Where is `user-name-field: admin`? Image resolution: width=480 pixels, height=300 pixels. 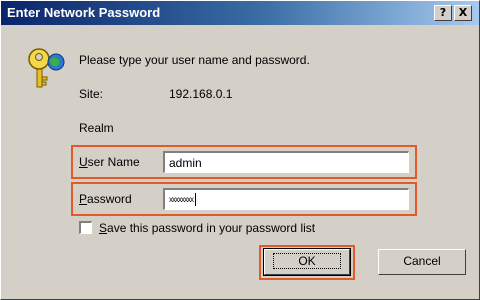
user-name-field: admin is located at coordinates (286, 162).